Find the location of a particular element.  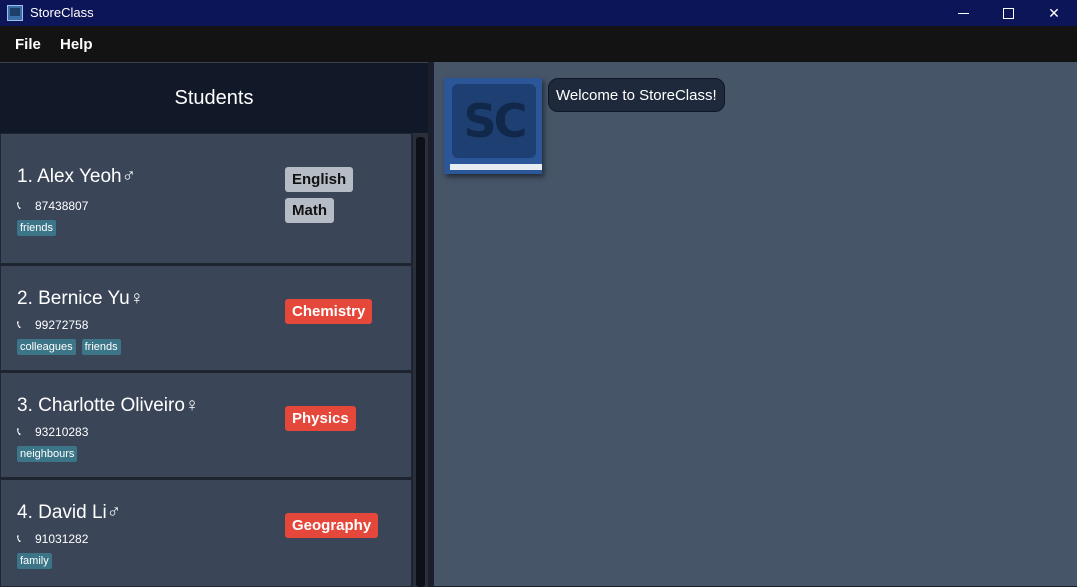

welcome-message: Welcome to StoreClass! is located at coordinates (636, 95).